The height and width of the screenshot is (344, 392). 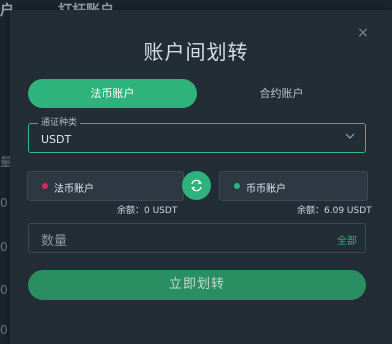 What do you see at coordinates (363, 33) in the screenshot?
I see `close-icon: ×` at bounding box center [363, 33].